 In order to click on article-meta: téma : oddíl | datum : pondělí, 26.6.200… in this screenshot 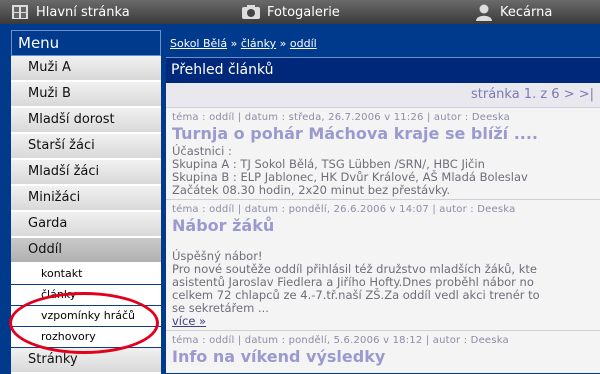, I will do `click(344, 209)`.